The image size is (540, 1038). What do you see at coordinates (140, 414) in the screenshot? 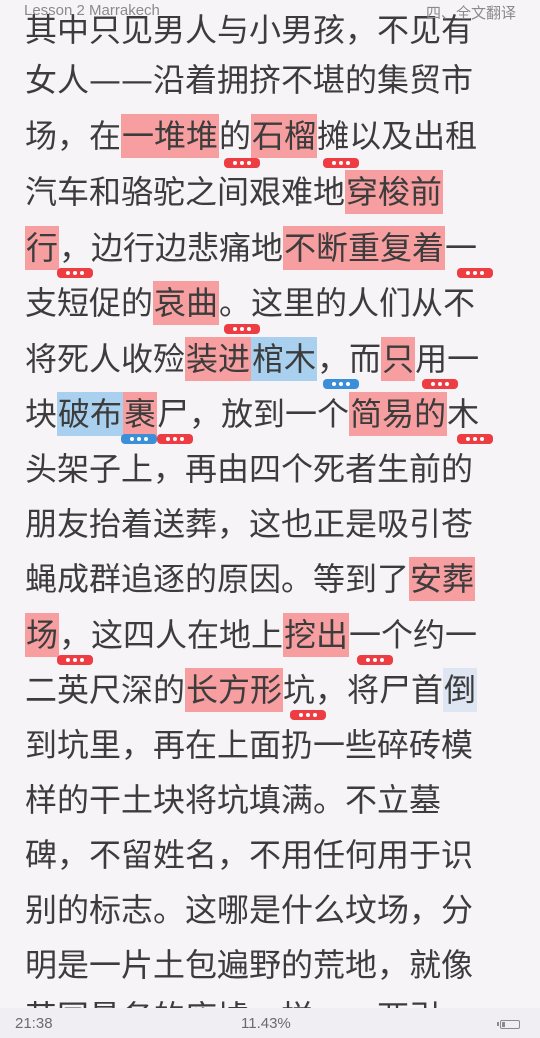
I see `highlight-red: 裹` at bounding box center [140, 414].